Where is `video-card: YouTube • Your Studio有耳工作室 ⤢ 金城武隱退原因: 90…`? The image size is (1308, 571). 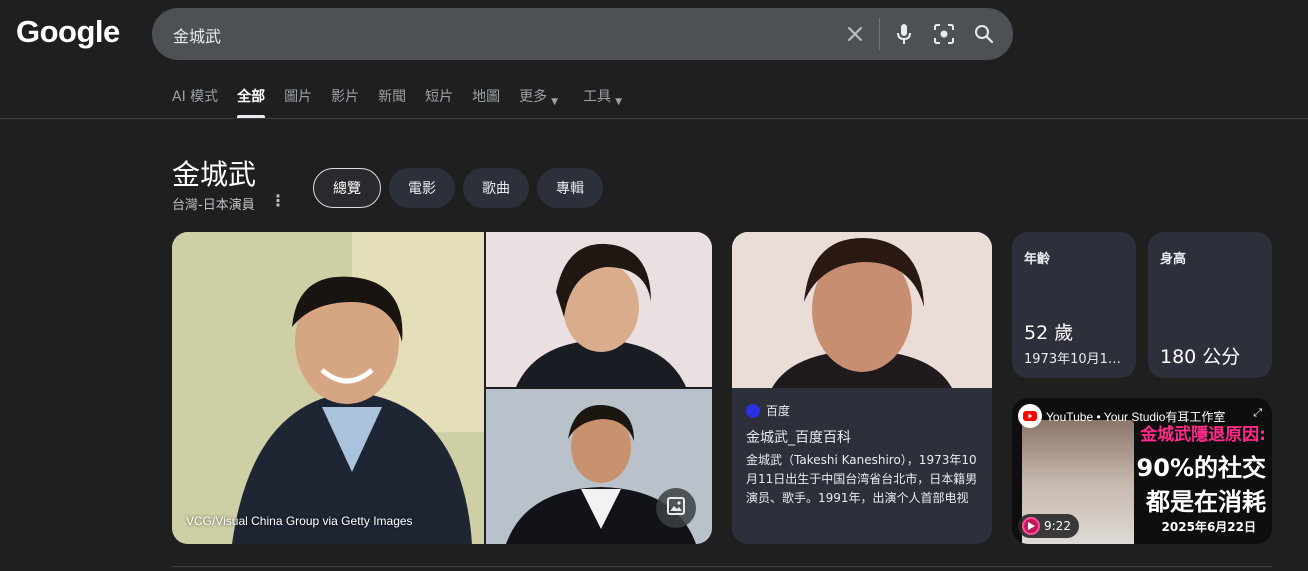
video-card: YouTube • Your Studio有耳工作室 ⤢ 金城武隱退原因: 90… is located at coordinates (1142, 471).